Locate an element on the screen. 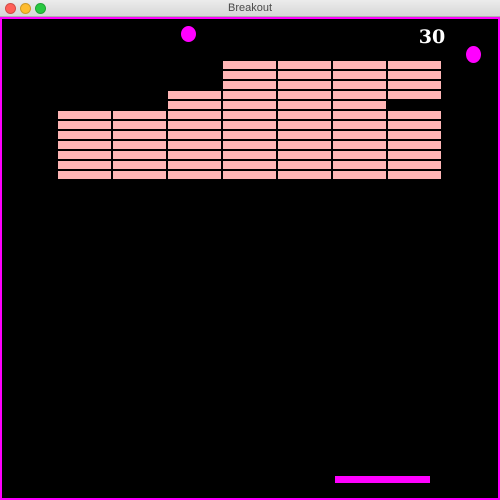 This screenshot has width=500, height=500. title-bar: Breakout is located at coordinates (250, 8).